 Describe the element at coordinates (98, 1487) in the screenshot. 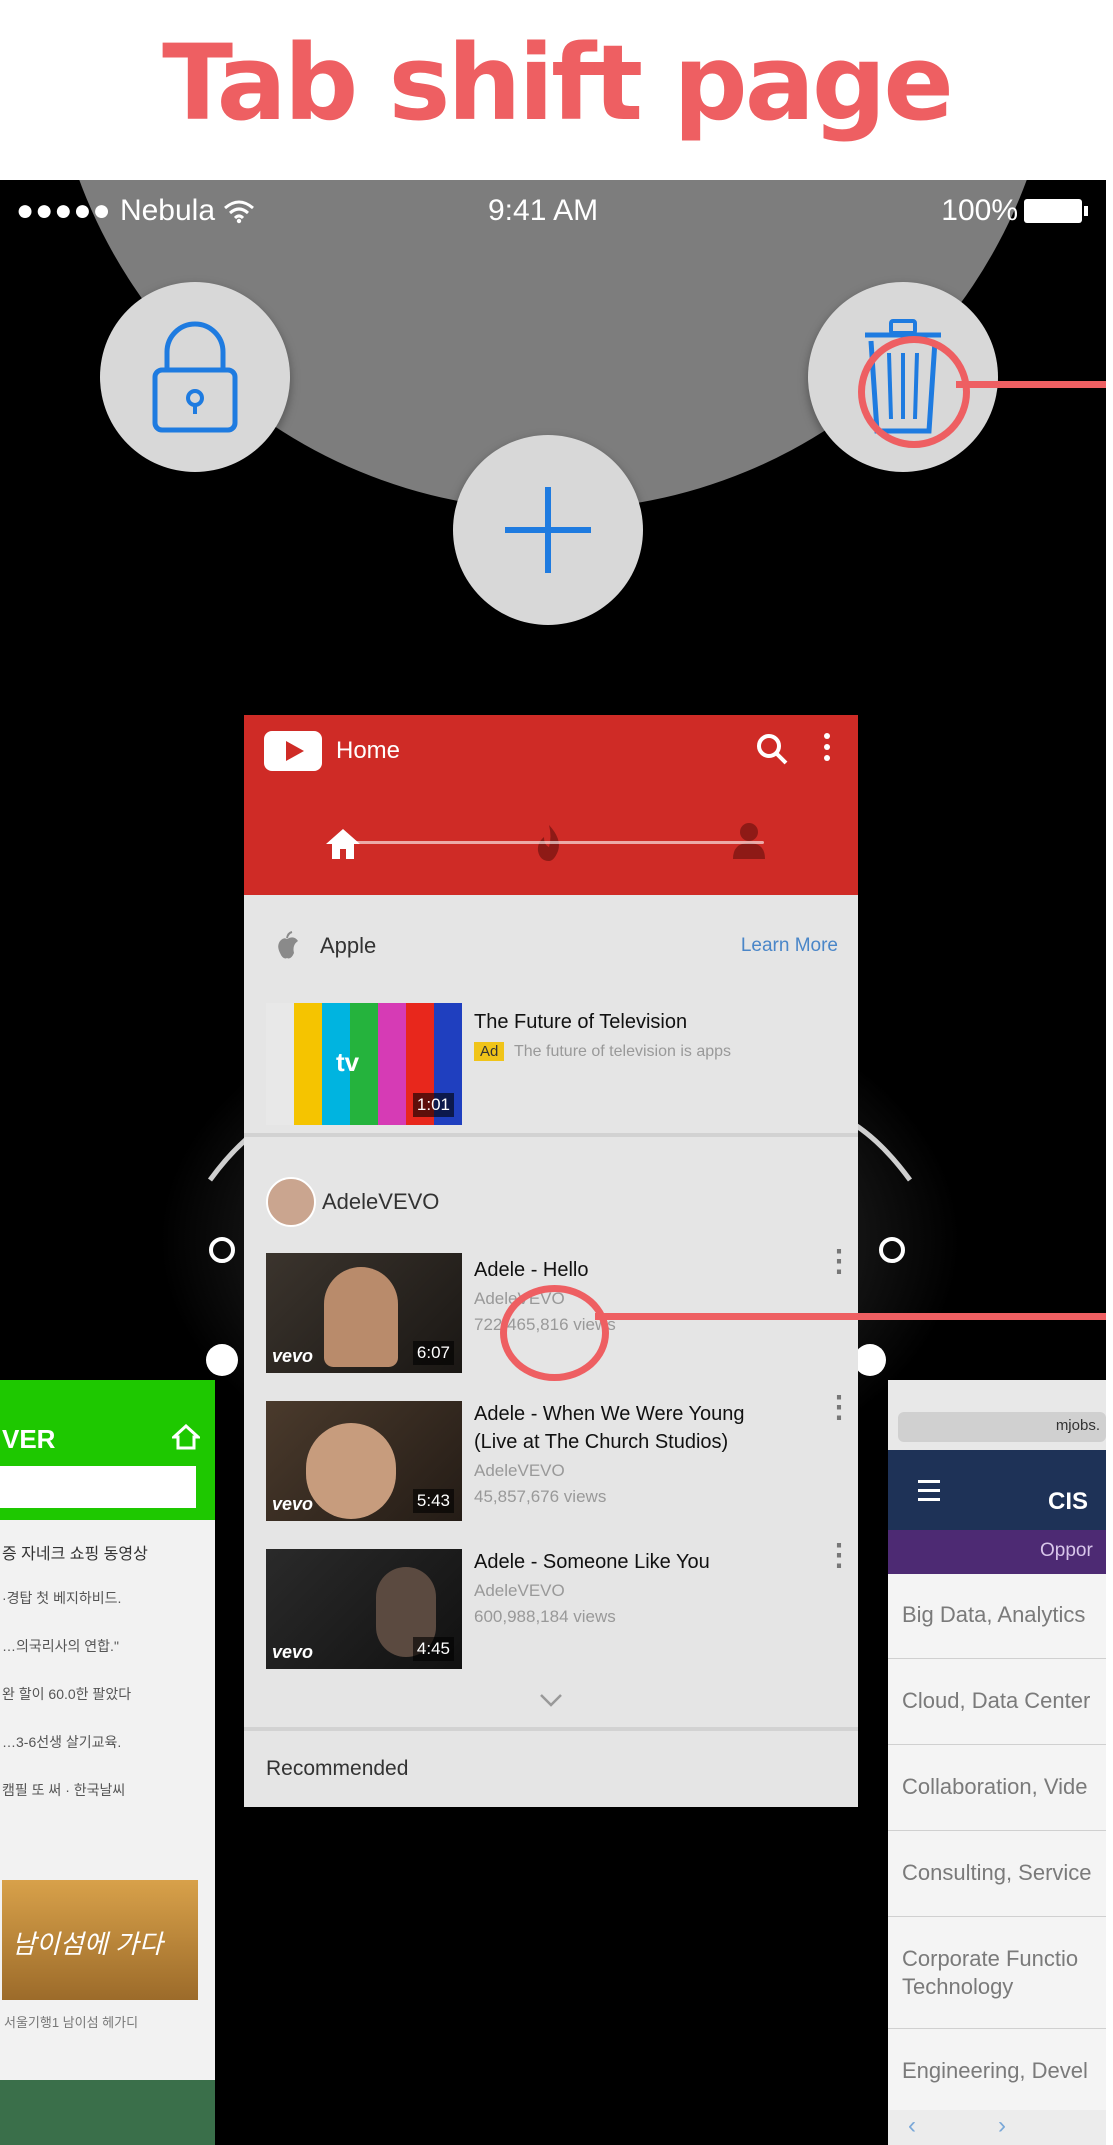

I see `naver-search-input` at that location.